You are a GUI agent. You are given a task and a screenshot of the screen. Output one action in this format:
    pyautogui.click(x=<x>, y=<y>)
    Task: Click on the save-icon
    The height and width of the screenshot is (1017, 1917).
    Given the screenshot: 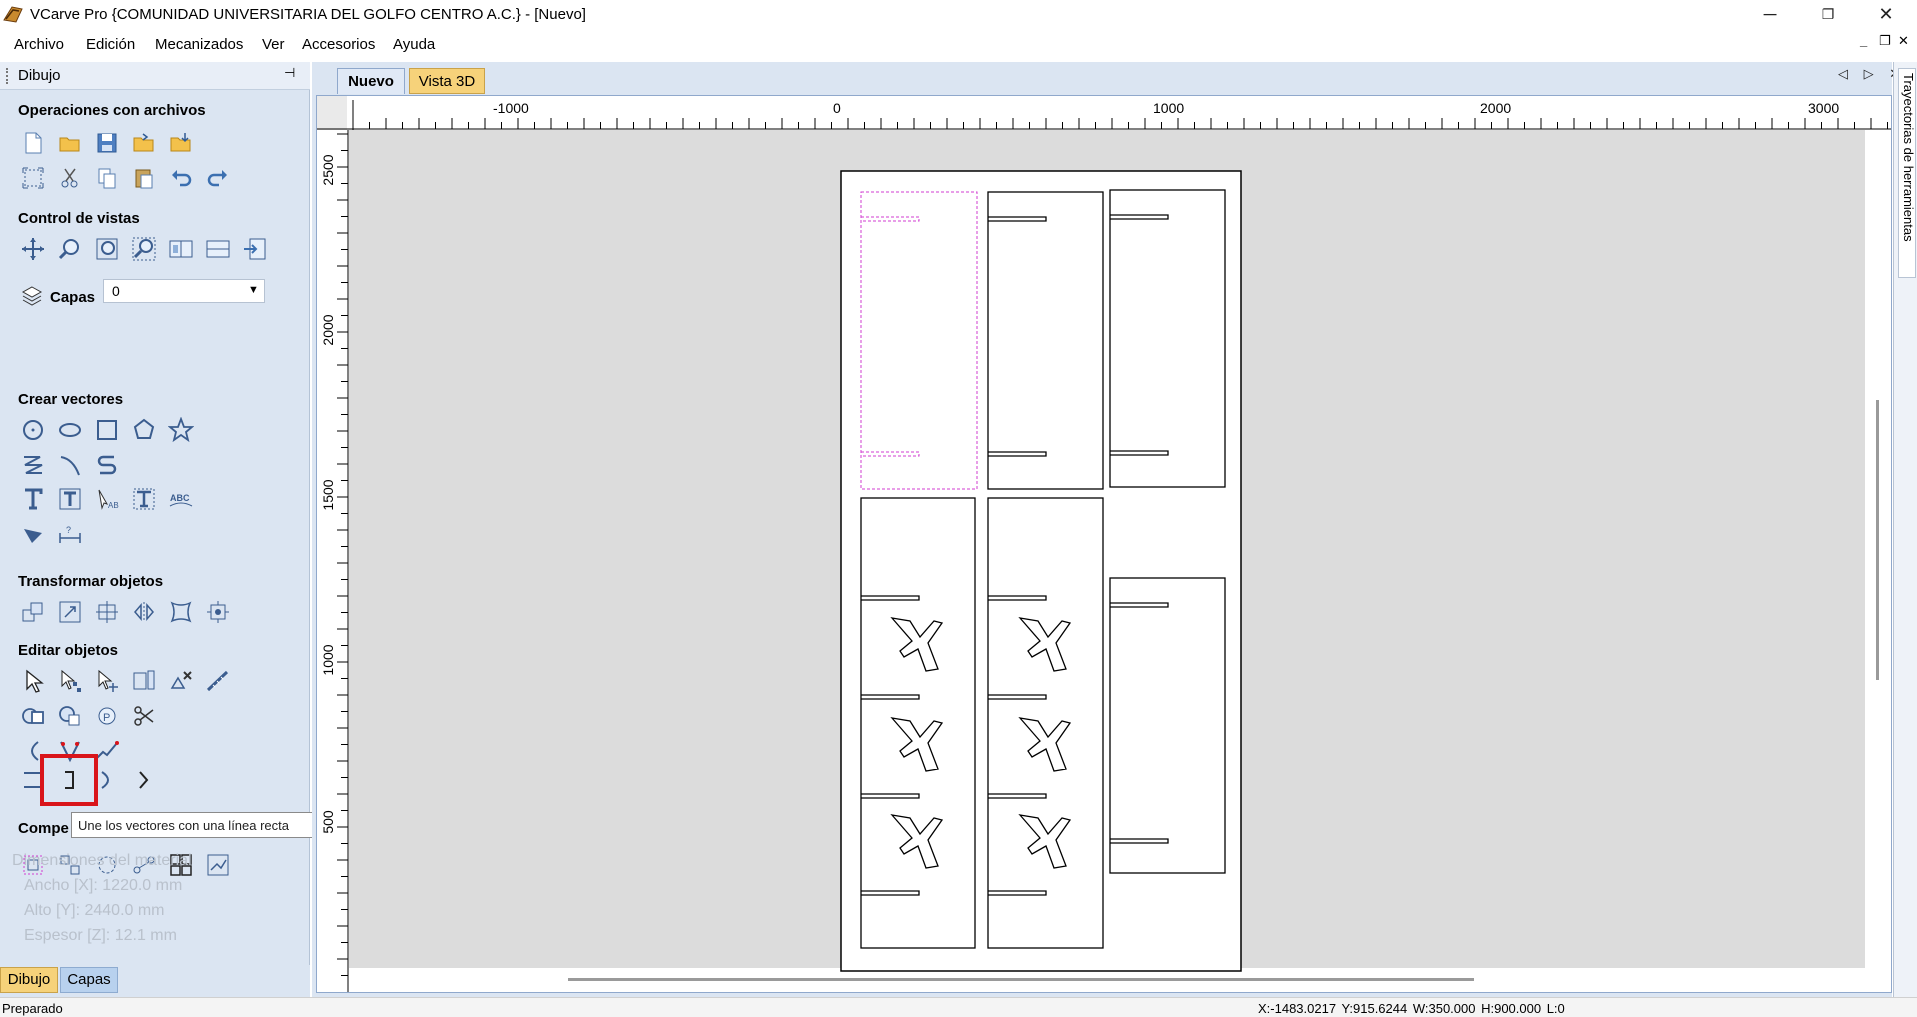 What is the action you would take?
    pyautogui.click(x=107, y=143)
    